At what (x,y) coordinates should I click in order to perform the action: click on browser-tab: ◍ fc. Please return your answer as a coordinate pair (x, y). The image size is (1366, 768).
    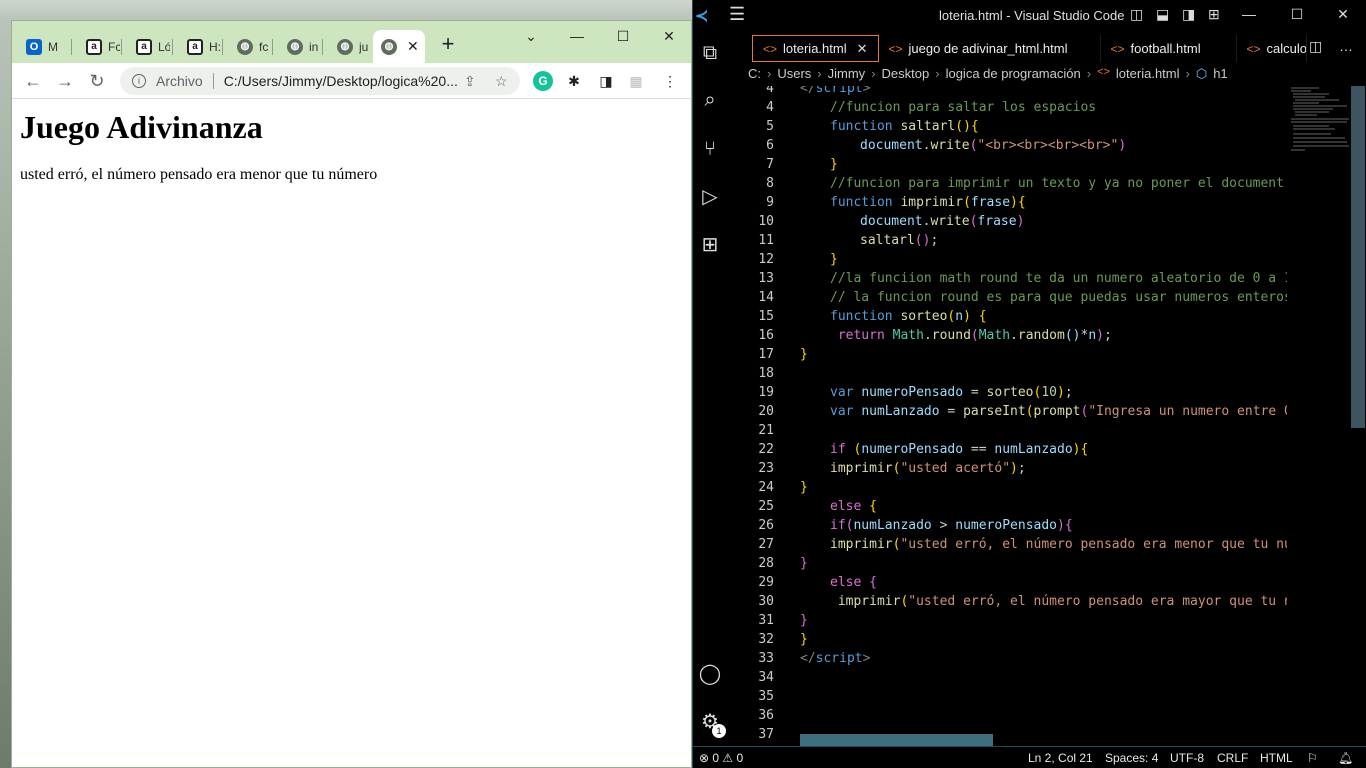
    Looking at the image, I should click on (248, 46).